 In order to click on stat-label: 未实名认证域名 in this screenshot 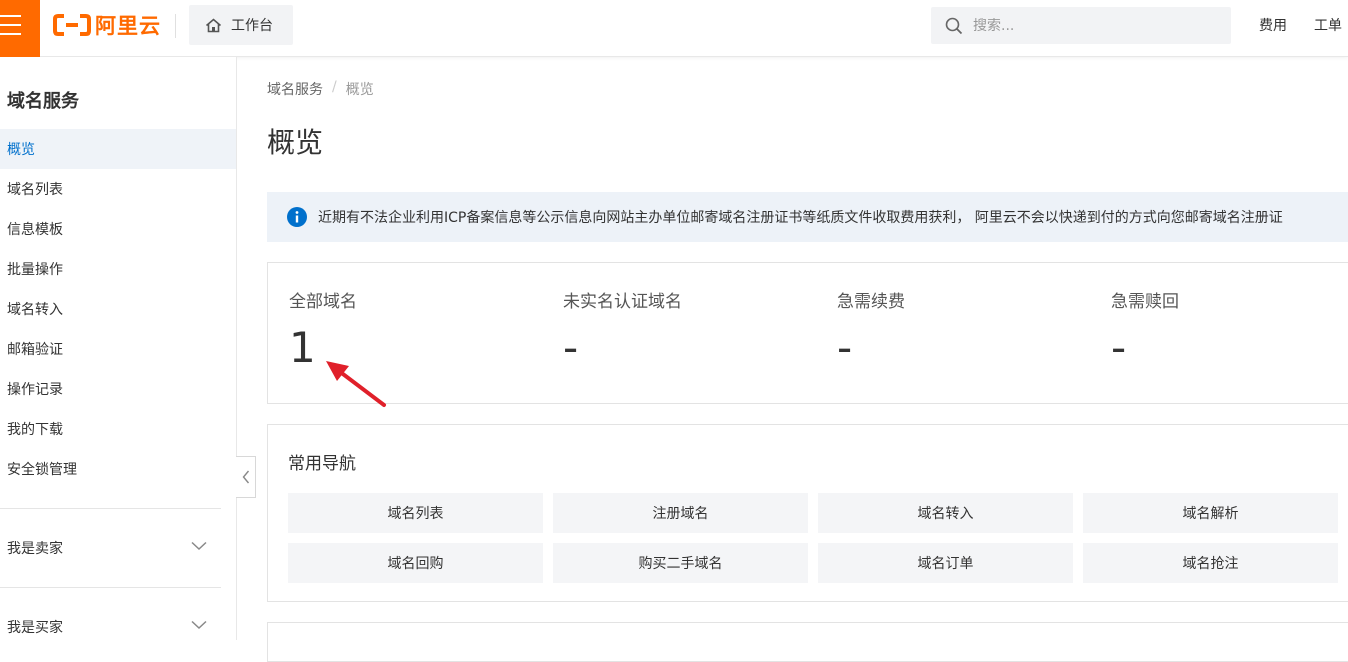, I will do `click(622, 302)`.